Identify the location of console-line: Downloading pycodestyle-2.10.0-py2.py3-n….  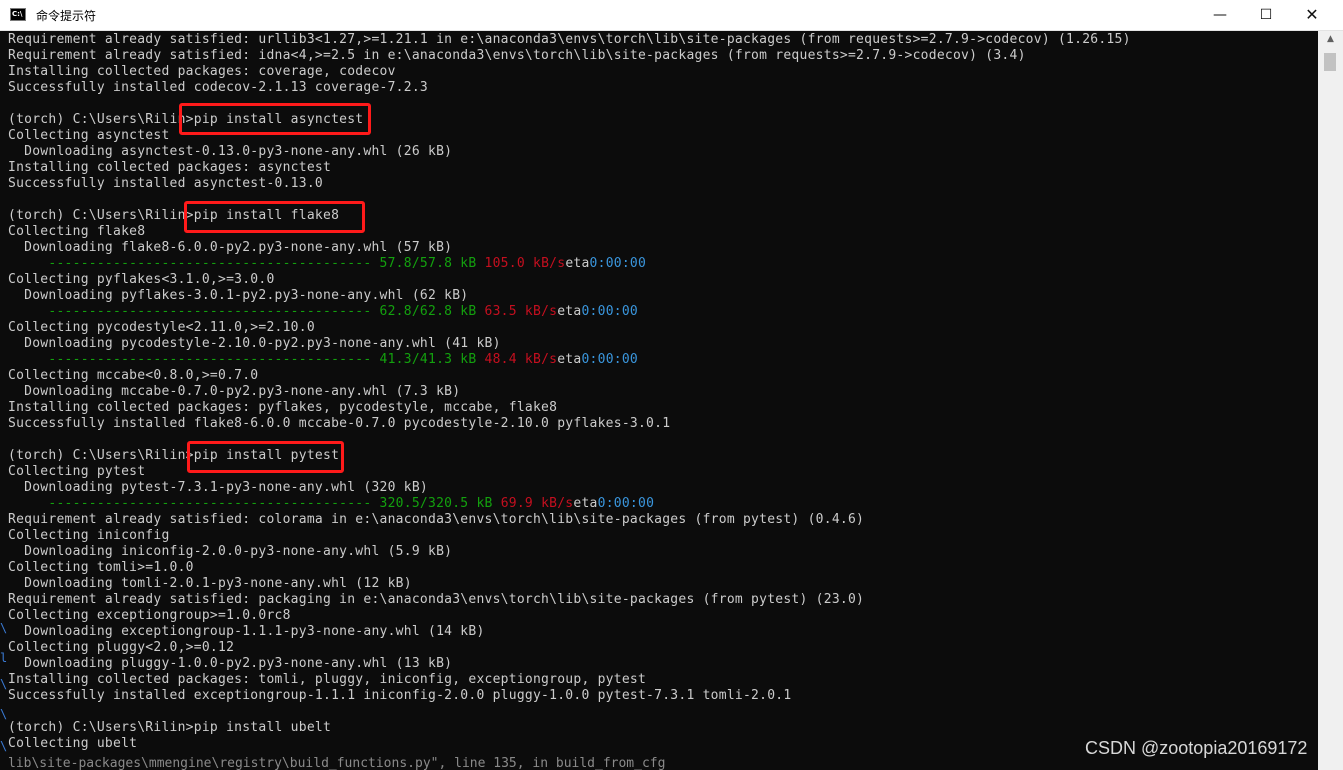
(254, 343).